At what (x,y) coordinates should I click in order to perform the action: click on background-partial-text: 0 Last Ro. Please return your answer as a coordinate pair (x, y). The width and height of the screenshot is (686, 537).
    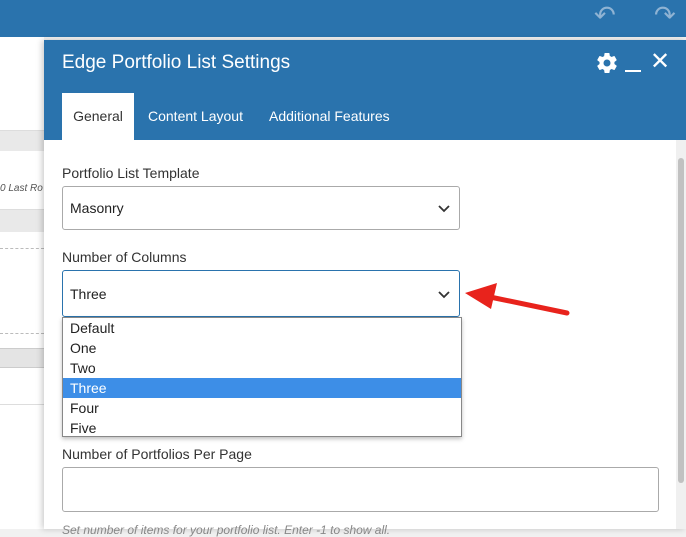
    Looking at the image, I should click on (21, 188).